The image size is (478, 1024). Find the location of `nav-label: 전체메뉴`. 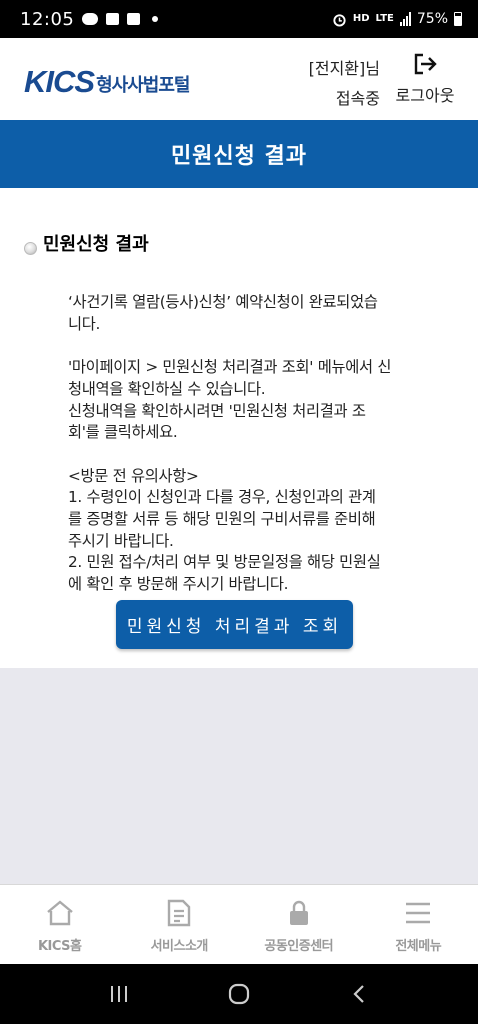

nav-label: 전체메뉴 is located at coordinates (418, 946).